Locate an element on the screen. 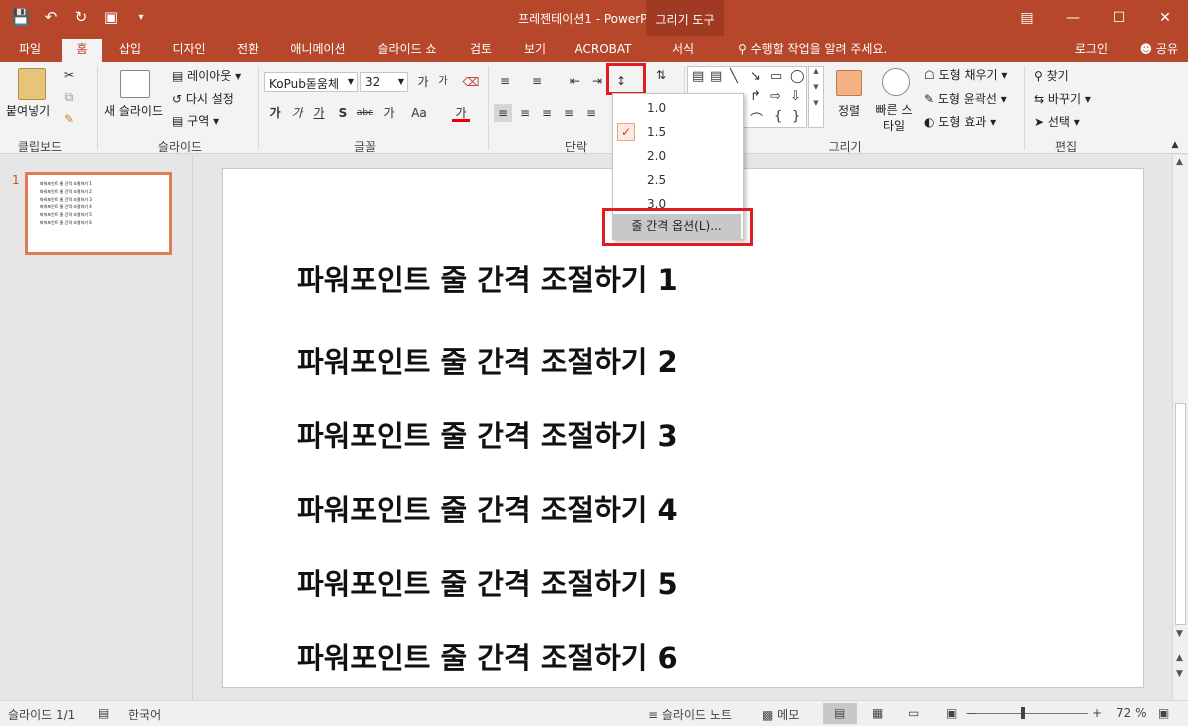 The image size is (1188, 726). cut-icon: ✂ is located at coordinates (69, 75).